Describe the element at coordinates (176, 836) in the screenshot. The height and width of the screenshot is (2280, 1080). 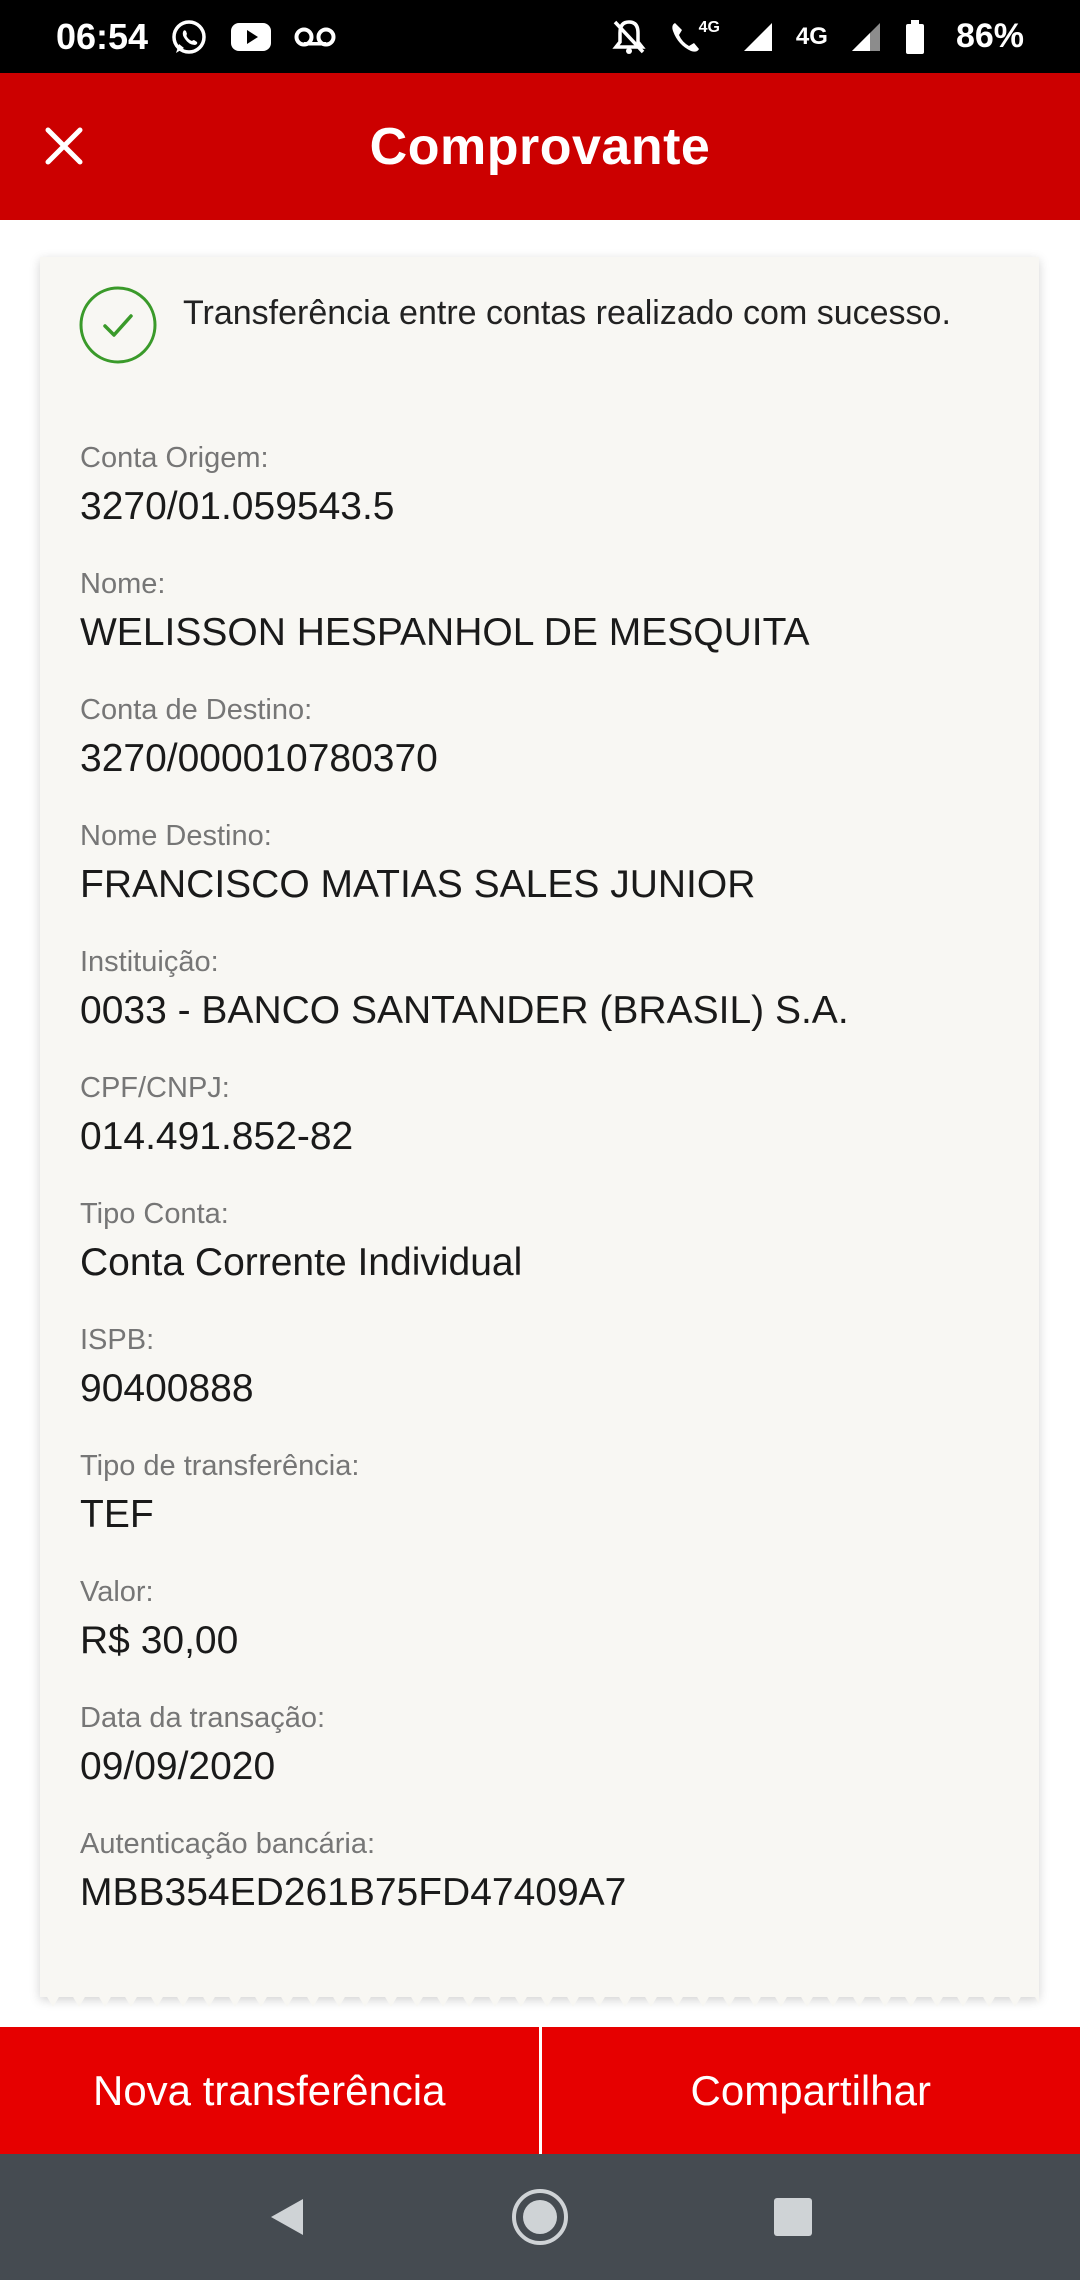
I see `field-label: Nome Destino:` at that location.